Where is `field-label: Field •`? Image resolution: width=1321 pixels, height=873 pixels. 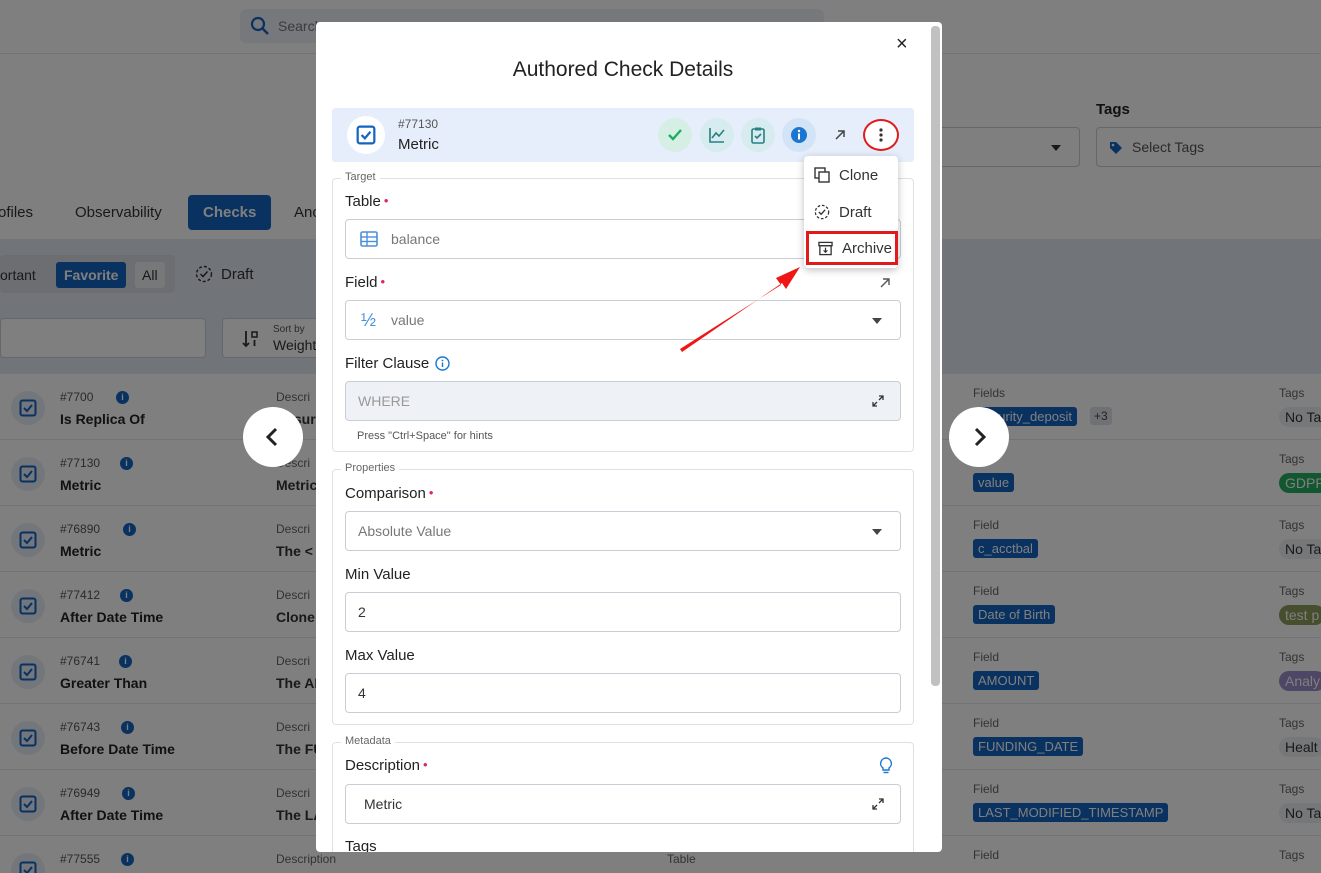 field-label: Field • is located at coordinates (365, 282).